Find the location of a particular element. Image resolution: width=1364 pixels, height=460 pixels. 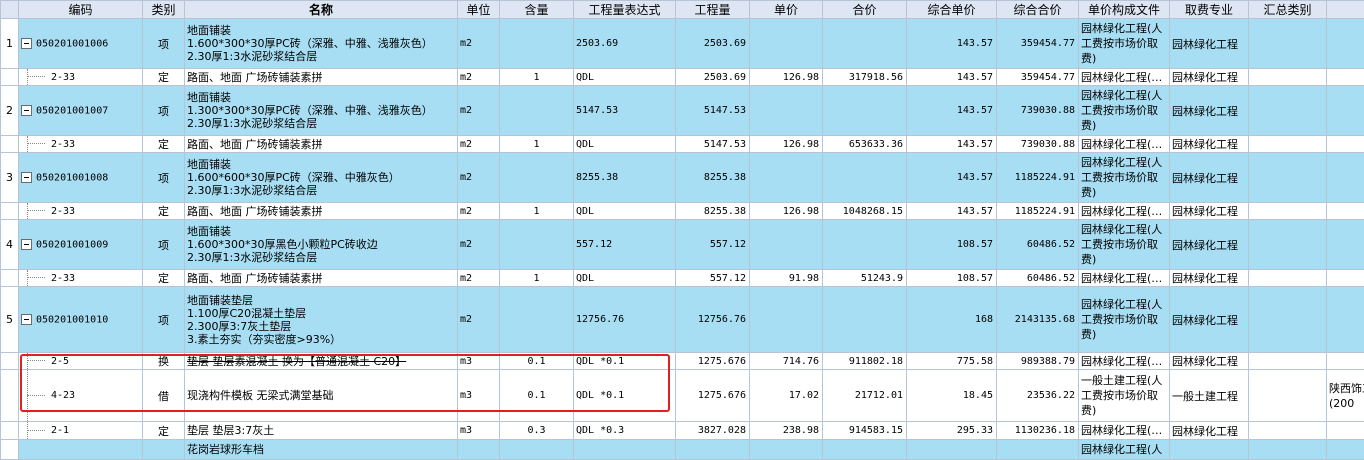

total-price-cell: 317918.56 is located at coordinates (865, 77).